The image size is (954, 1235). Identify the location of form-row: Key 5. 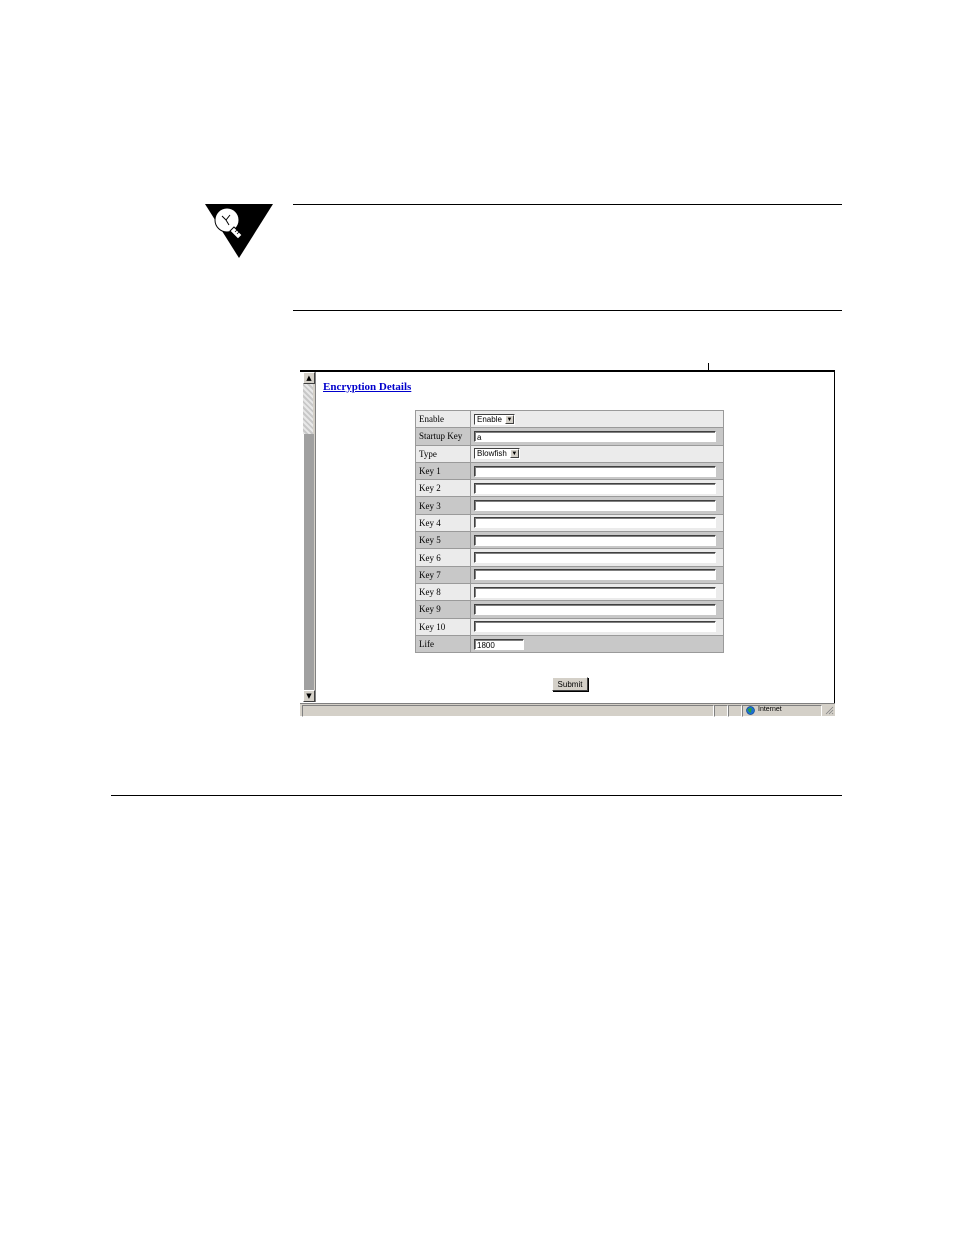
(569, 540).